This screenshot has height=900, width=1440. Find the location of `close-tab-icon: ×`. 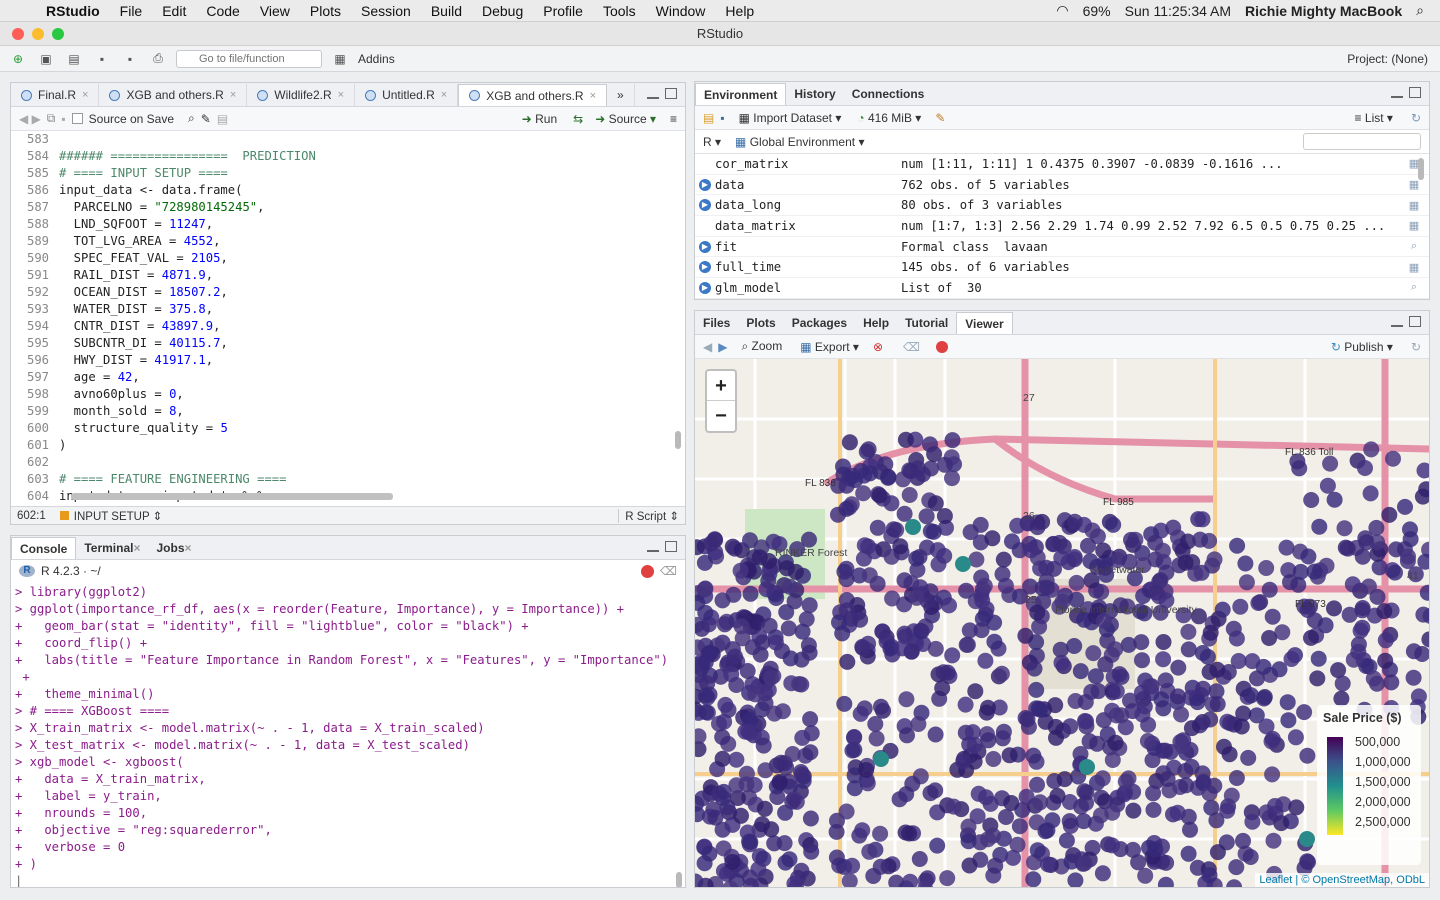

close-tab-icon: × is located at coordinates (233, 95).